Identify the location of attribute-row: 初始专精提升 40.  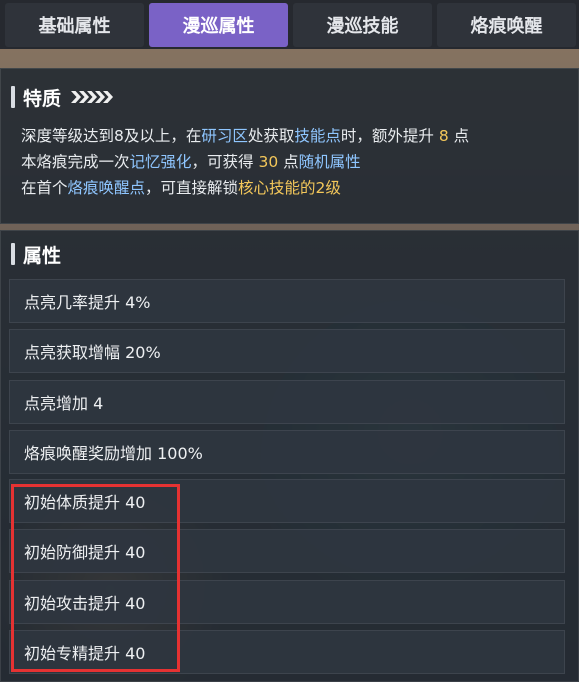
(287, 652).